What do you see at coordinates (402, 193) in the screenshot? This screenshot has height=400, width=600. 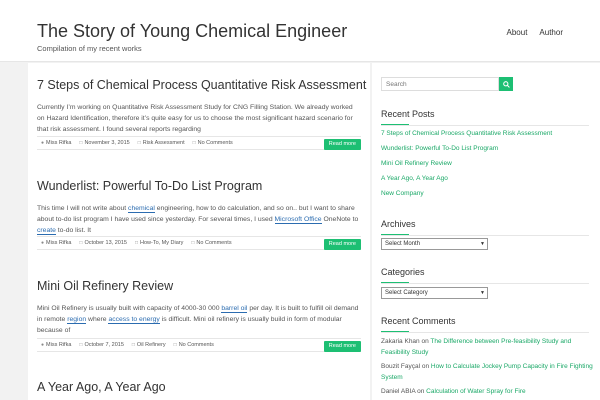 I see `recent-post-link: New Company` at bounding box center [402, 193].